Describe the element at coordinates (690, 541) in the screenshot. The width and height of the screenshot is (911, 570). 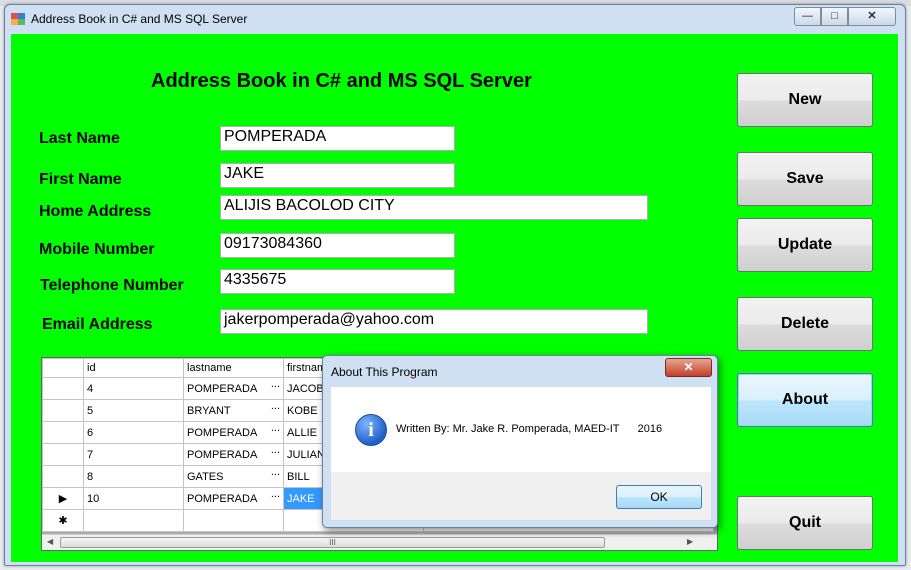
I see `scroll-right-arrow-icon: ▶` at that location.